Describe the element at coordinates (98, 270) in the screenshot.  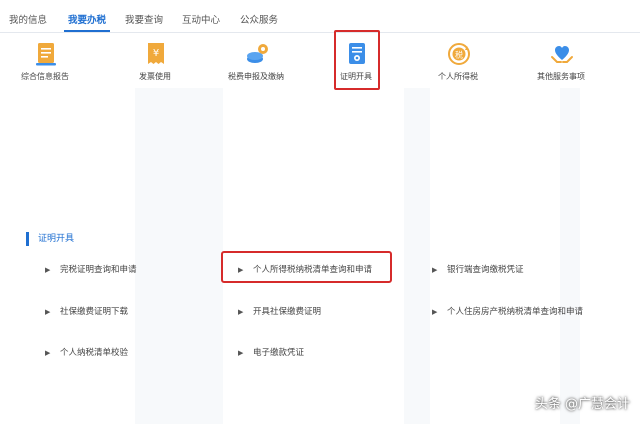
I see `service-link-label: 完税证明查询和申请` at that location.